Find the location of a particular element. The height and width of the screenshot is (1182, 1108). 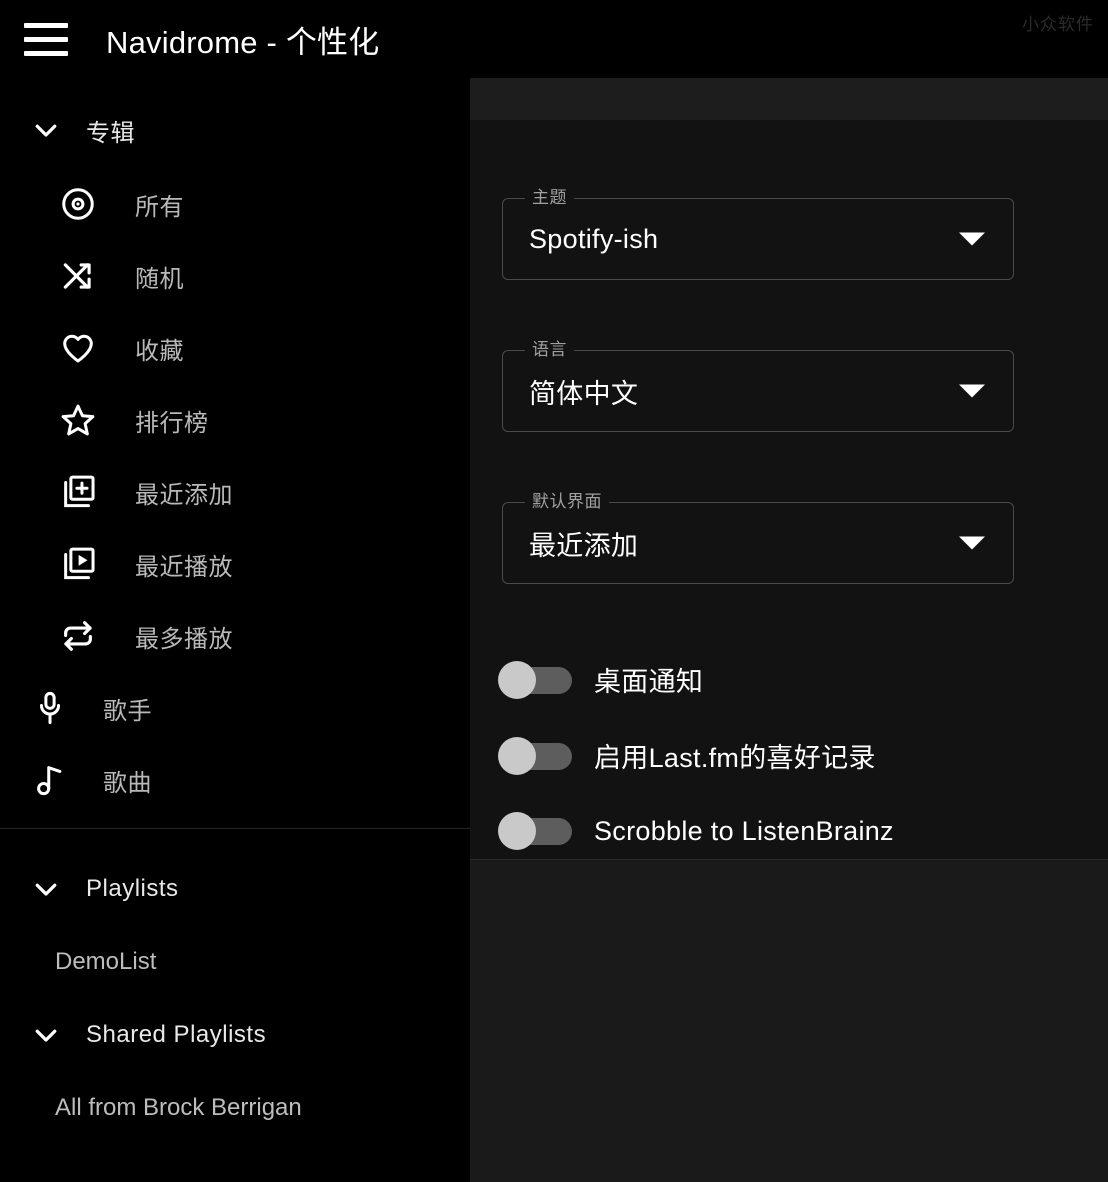

sidebar-item-label: DemoList is located at coordinates (106, 961).